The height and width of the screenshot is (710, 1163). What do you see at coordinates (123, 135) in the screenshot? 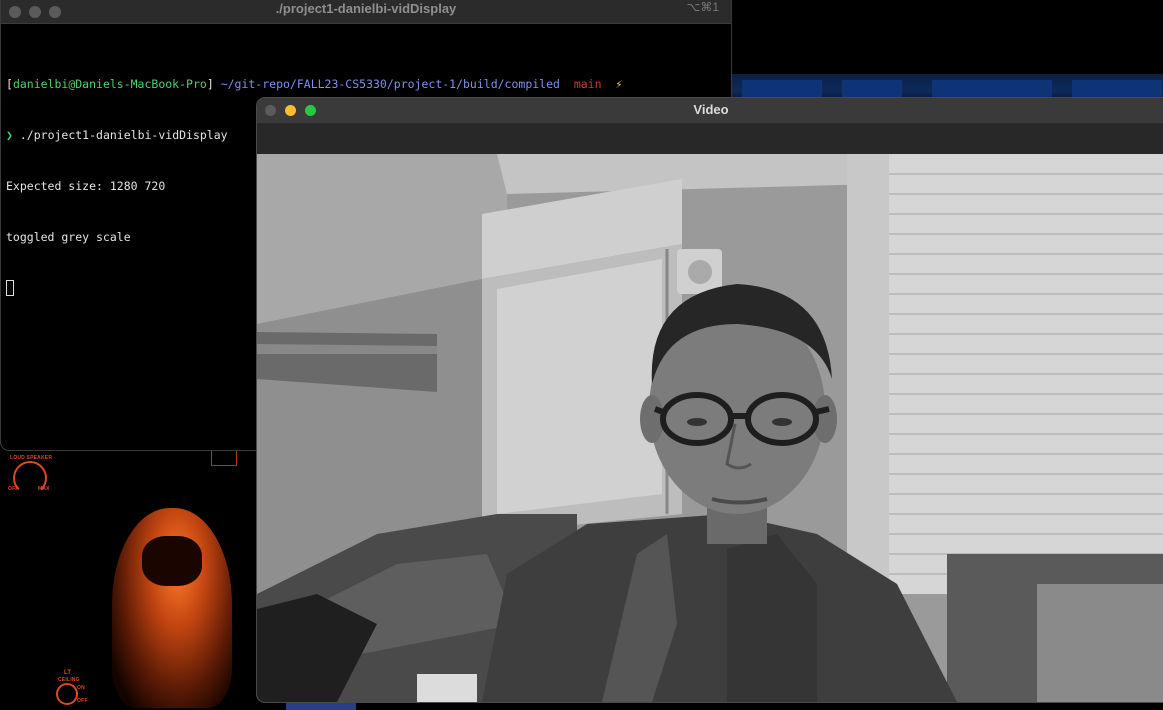
I see `command-text: ./project1-danielbi-vidDisplay` at bounding box center [123, 135].